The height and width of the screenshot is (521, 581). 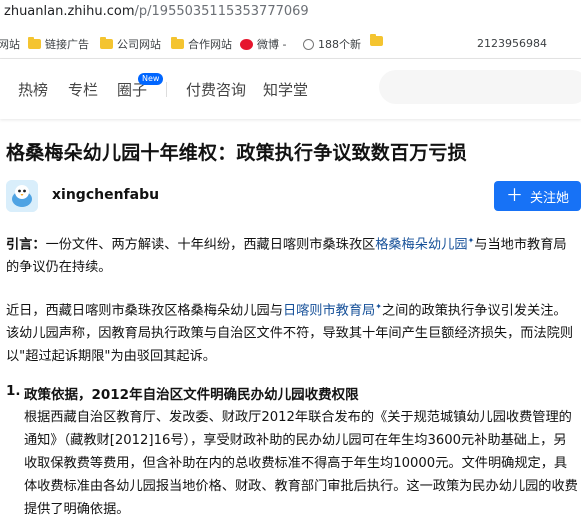 I want to click on intro-label: 引言：, so click(x=26, y=245).